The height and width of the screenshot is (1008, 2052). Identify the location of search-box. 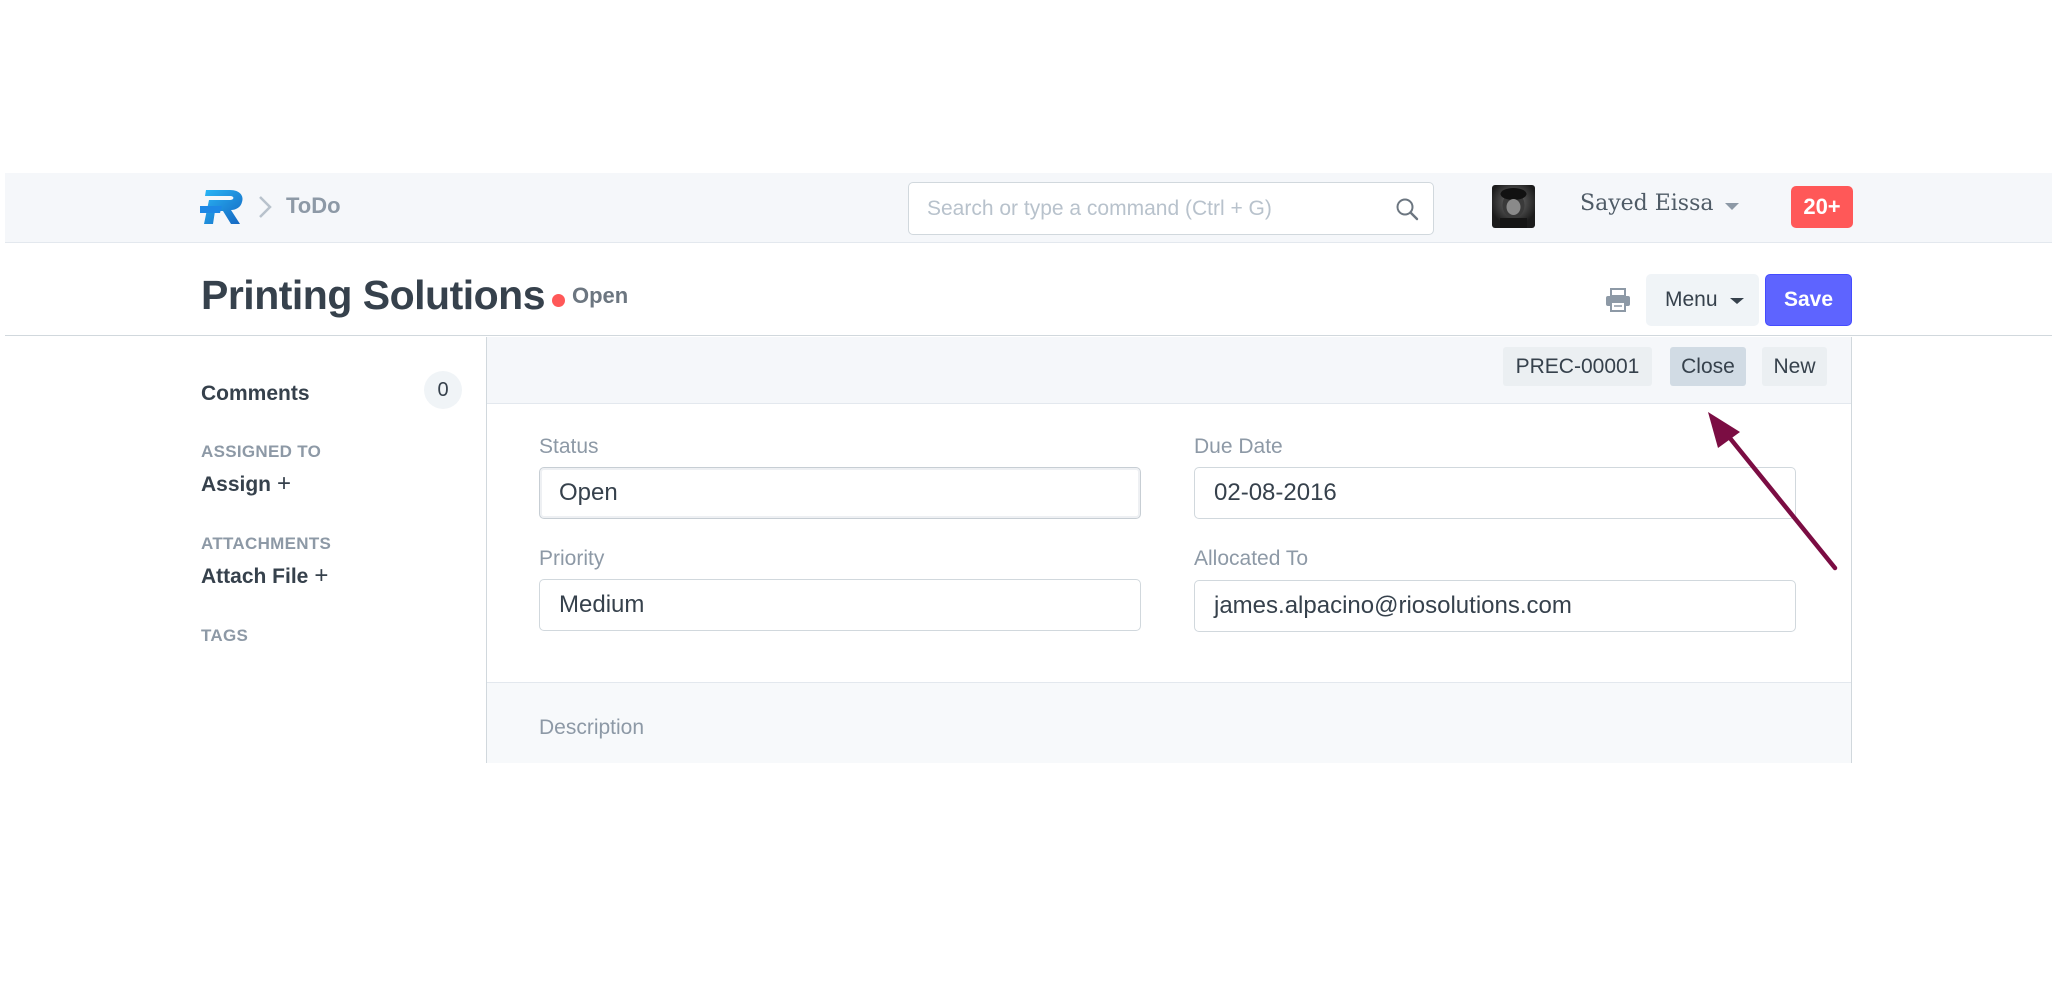
(1171, 208).